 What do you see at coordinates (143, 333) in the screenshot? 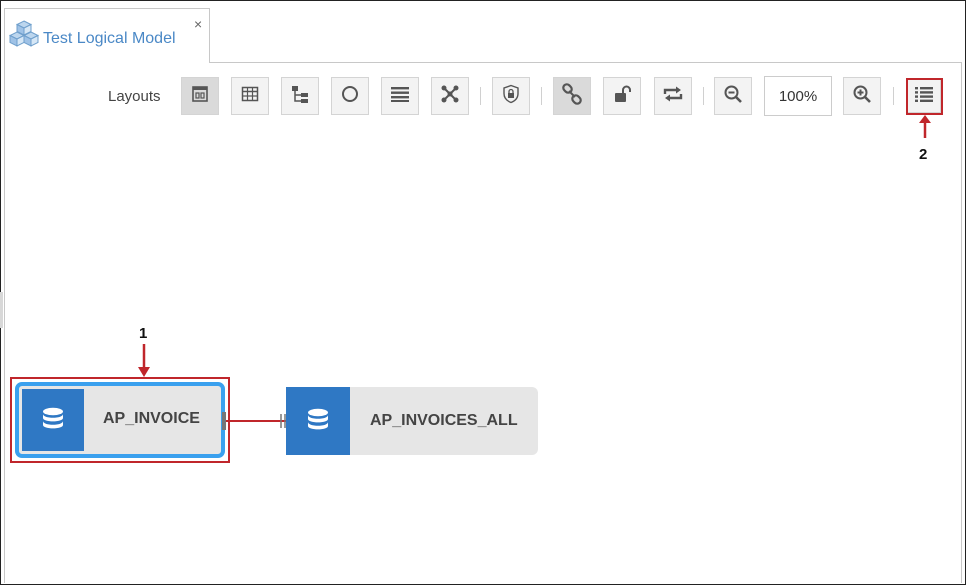
I see `callout-number-1: 1` at bounding box center [143, 333].